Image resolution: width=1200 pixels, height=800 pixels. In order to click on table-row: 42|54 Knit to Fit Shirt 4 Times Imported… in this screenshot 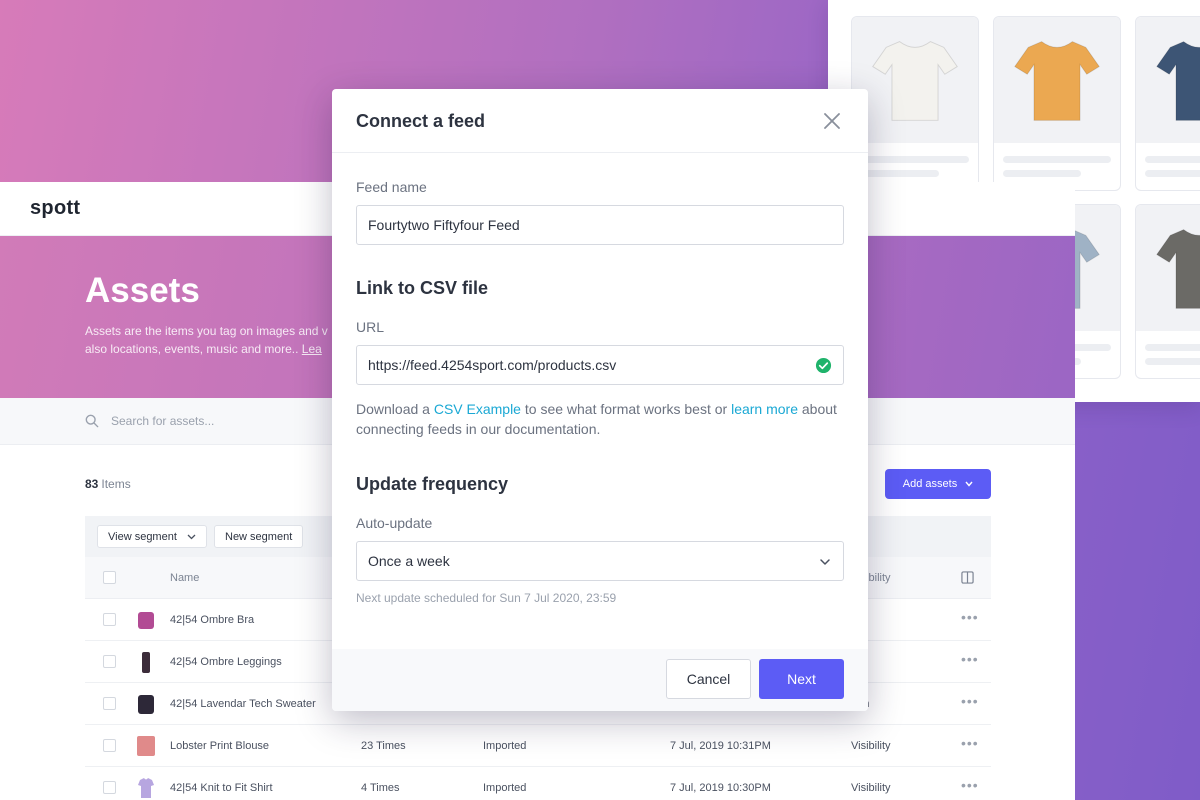, I will do `click(538, 783)`.